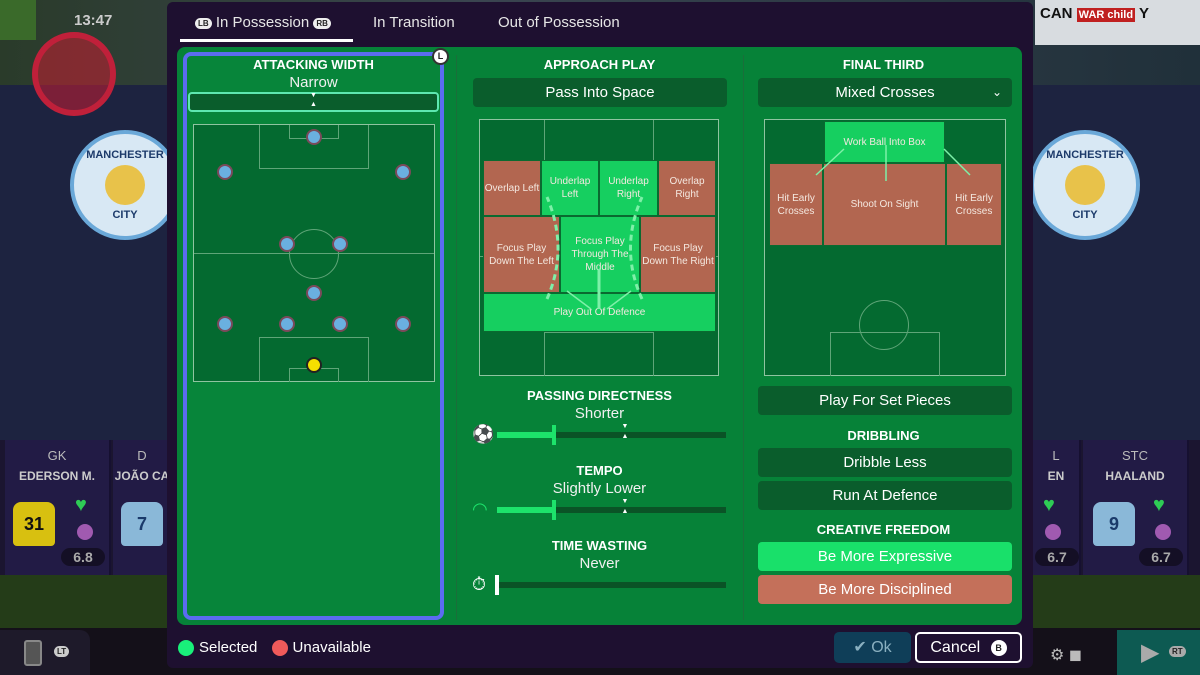 The image size is (1200, 675). What do you see at coordinates (1056, 476) in the screenshot?
I see `player-name: EN` at bounding box center [1056, 476].